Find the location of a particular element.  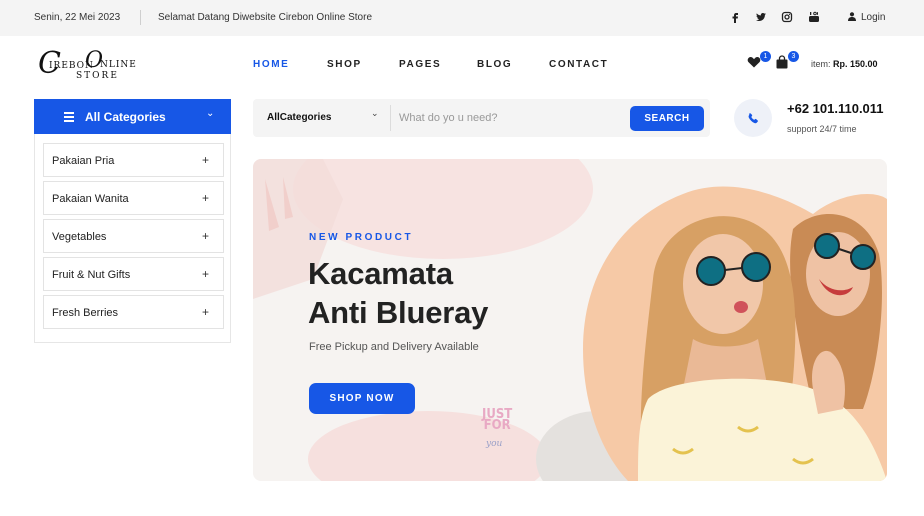

category-item: Pakaian Pria + is located at coordinates (133, 160).